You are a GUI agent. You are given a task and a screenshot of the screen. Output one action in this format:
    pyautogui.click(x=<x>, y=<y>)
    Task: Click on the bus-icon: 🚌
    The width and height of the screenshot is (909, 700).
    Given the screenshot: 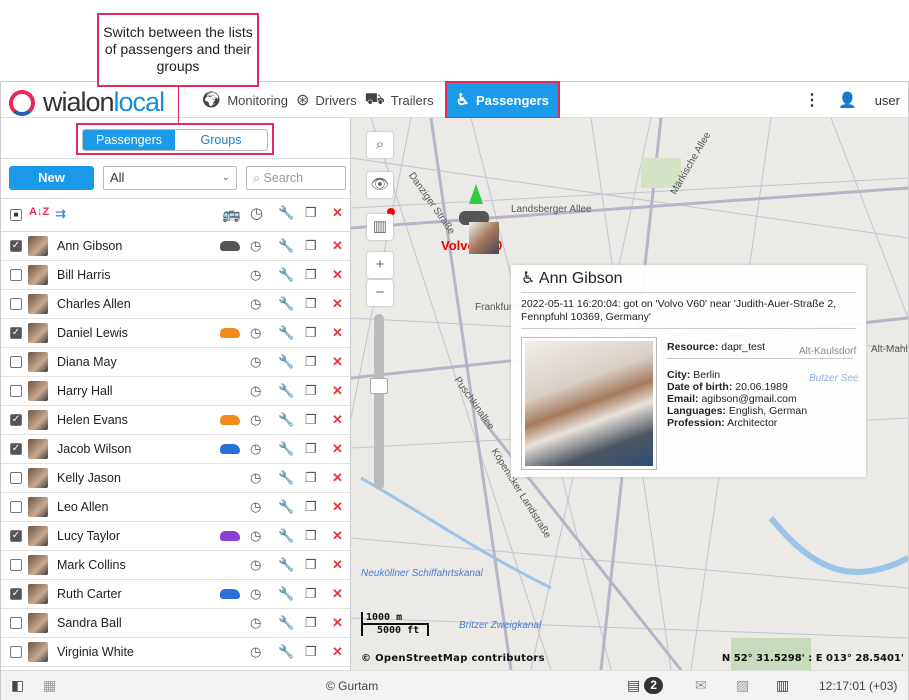 What is the action you would take?
    pyautogui.click(x=231, y=214)
    